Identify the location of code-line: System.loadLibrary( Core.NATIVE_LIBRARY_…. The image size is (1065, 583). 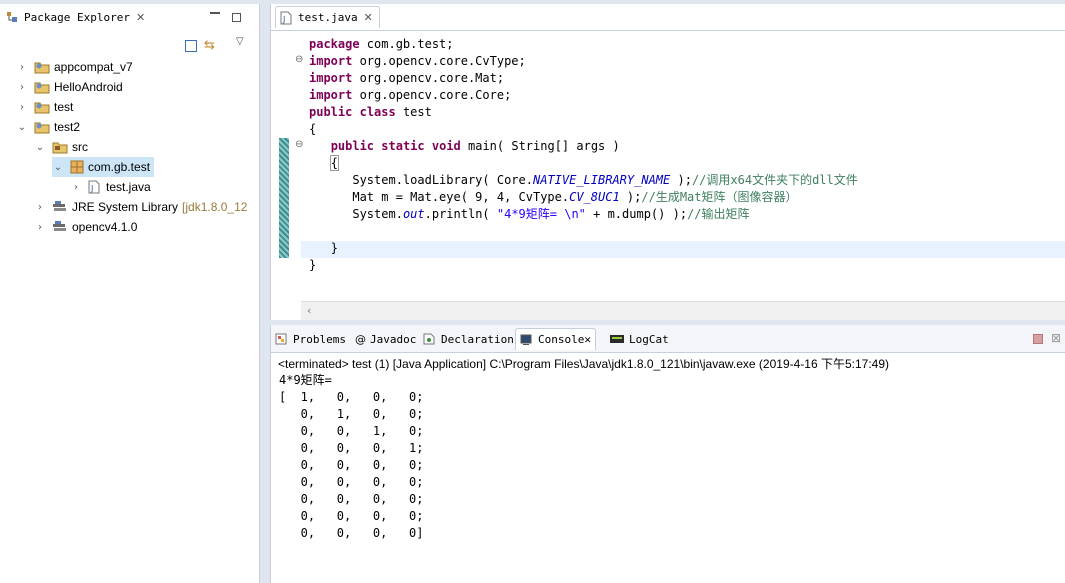
(605, 180).